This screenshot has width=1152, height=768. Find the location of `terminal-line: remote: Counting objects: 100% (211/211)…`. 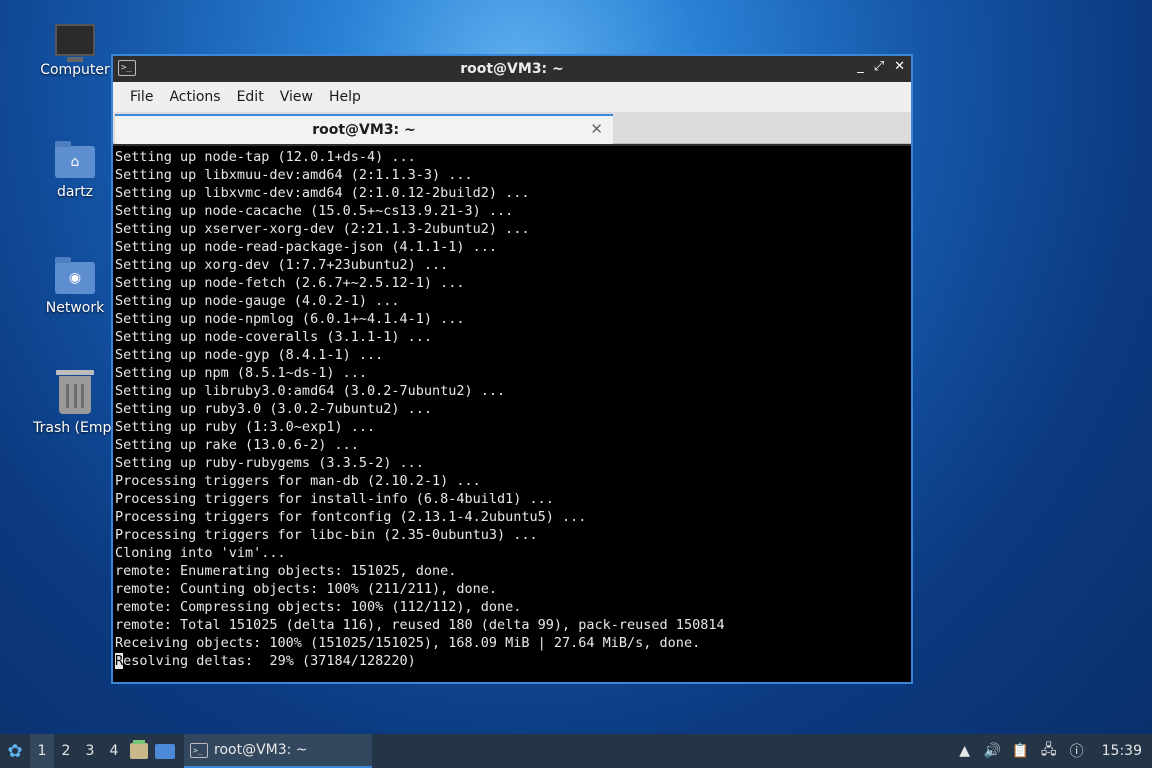

terminal-line: remote: Counting objects: 100% (211/211)… is located at coordinates (306, 589).